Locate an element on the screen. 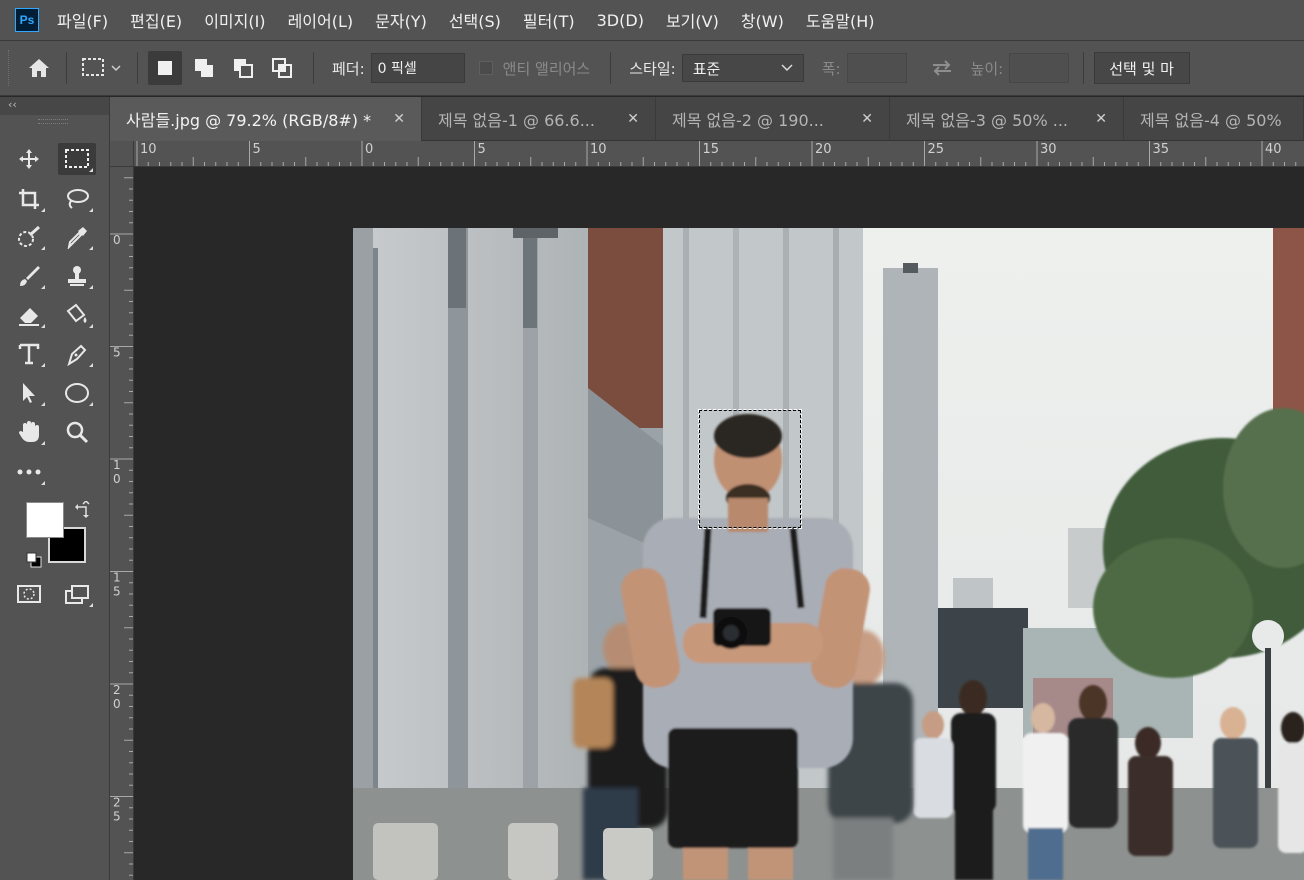  width-input is located at coordinates (876, 68).